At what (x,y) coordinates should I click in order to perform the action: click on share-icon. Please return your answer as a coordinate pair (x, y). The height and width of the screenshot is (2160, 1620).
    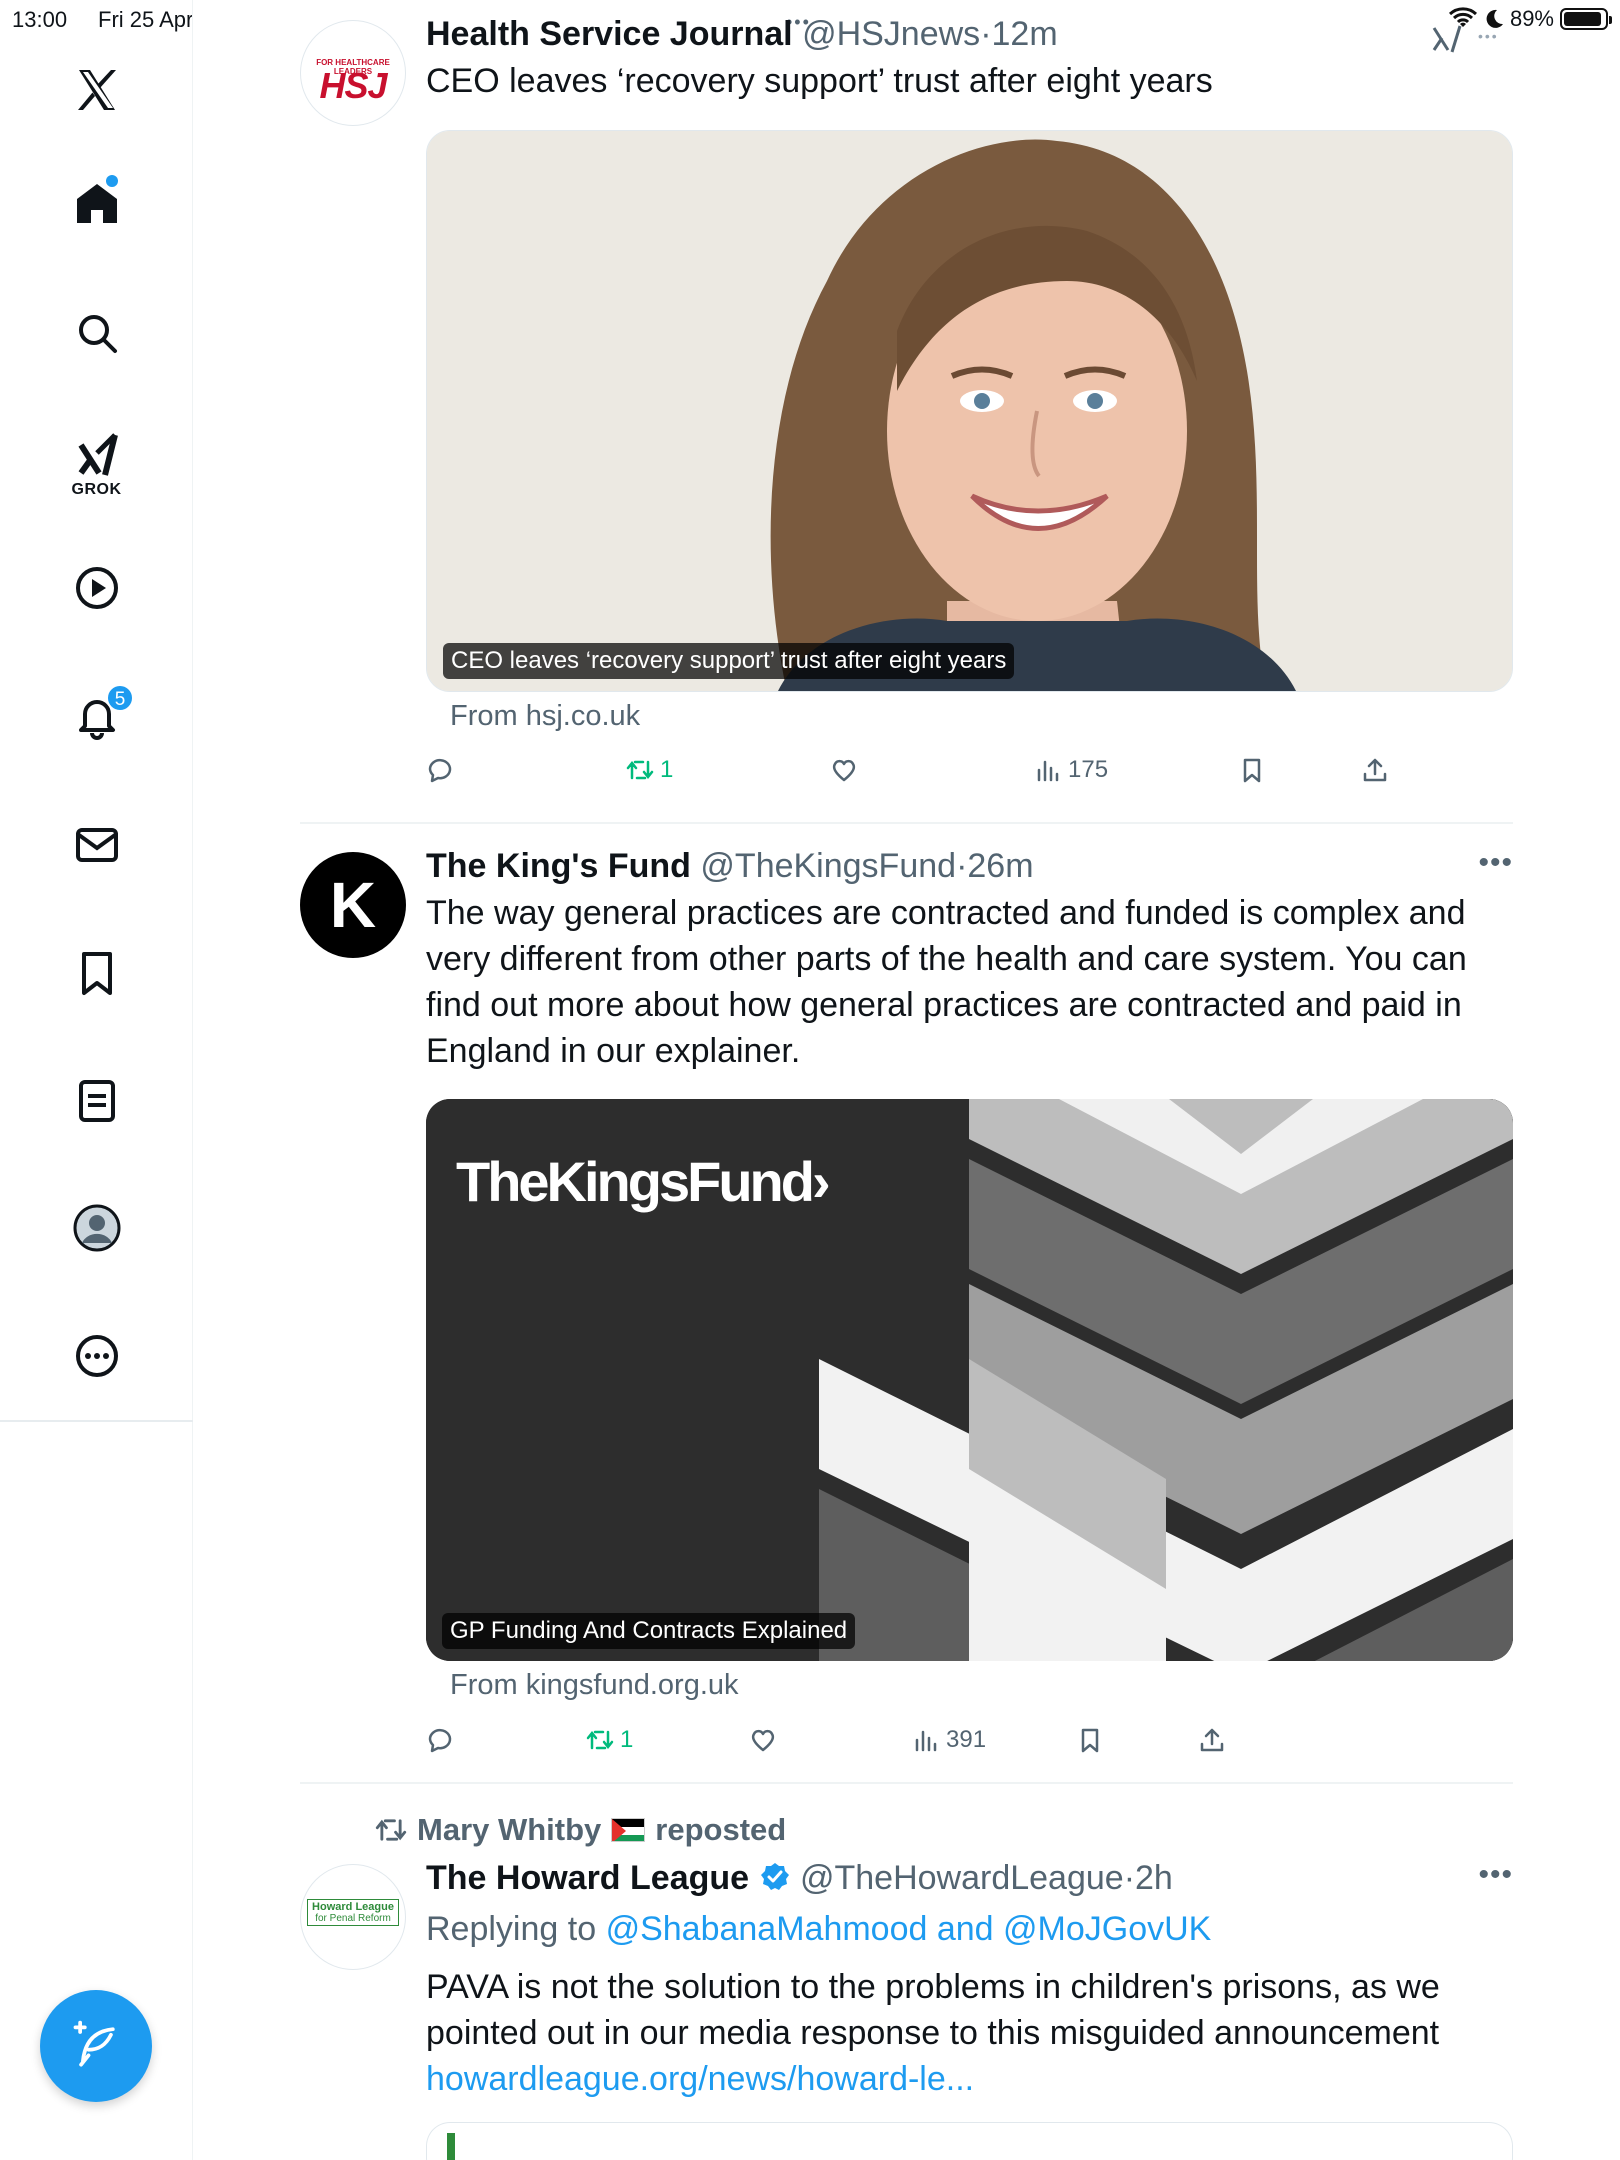
    Looking at the image, I should click on (1212, 1740).